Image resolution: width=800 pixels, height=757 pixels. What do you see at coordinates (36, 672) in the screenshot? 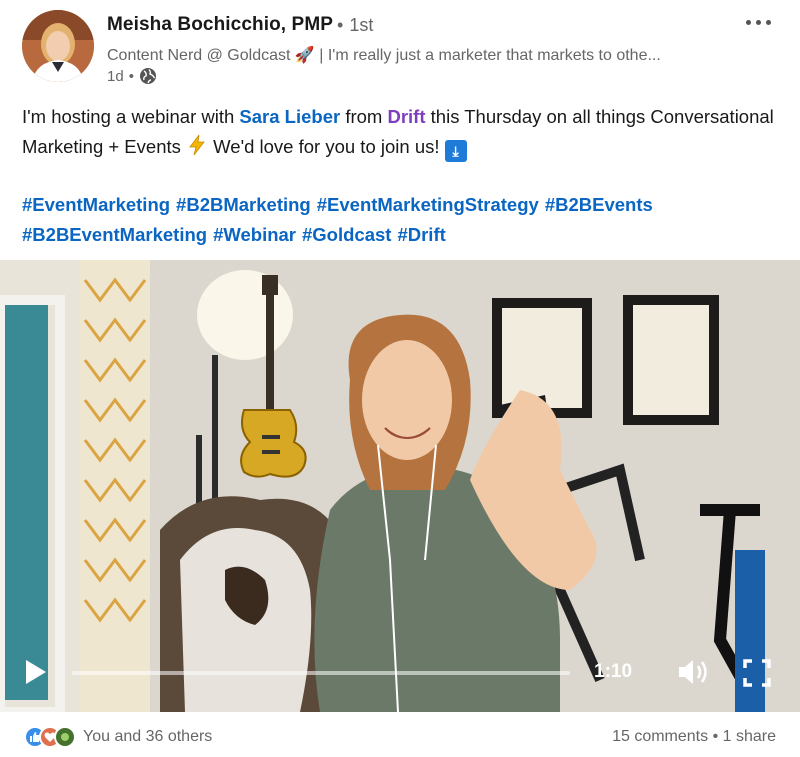
I see `play-icon` at bounding box center [36, 672].